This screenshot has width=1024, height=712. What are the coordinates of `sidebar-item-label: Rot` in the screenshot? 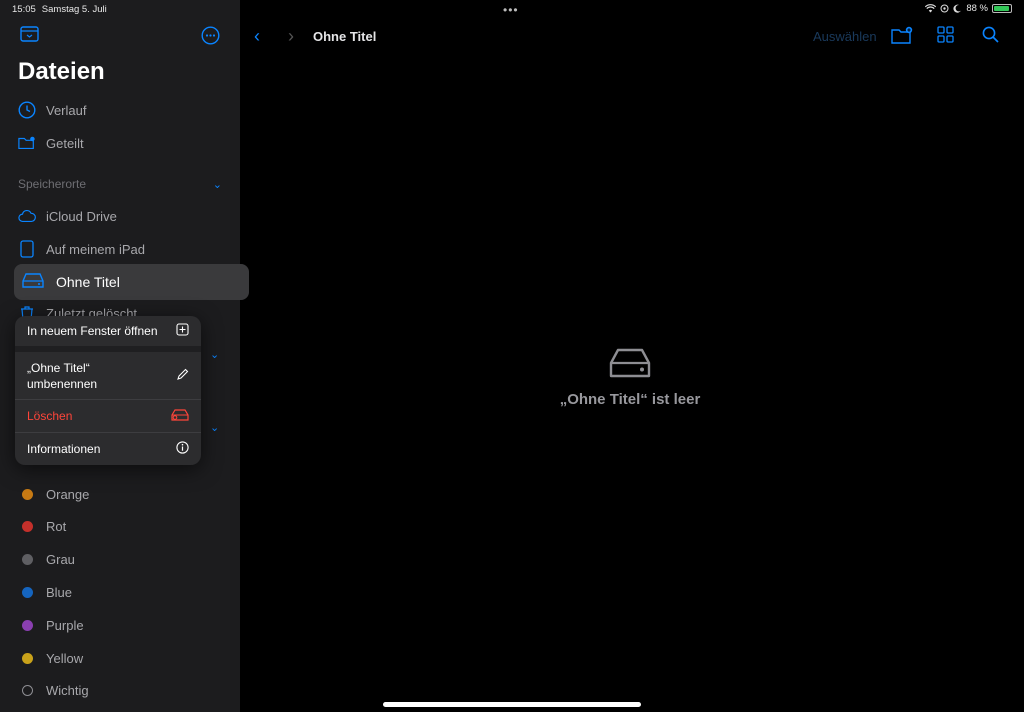 It's located at (56, 527).